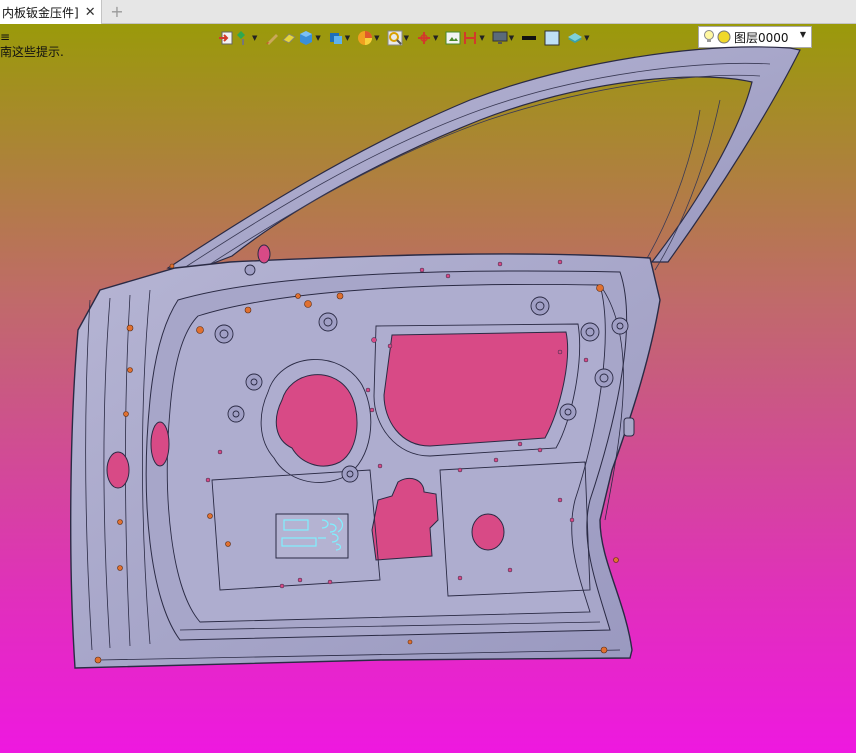 The width and height of the screenshot is (856, 753). Describe the element at coordinates (117, 12) in the screenshot. I see `new-tab-icon: +` at that location.